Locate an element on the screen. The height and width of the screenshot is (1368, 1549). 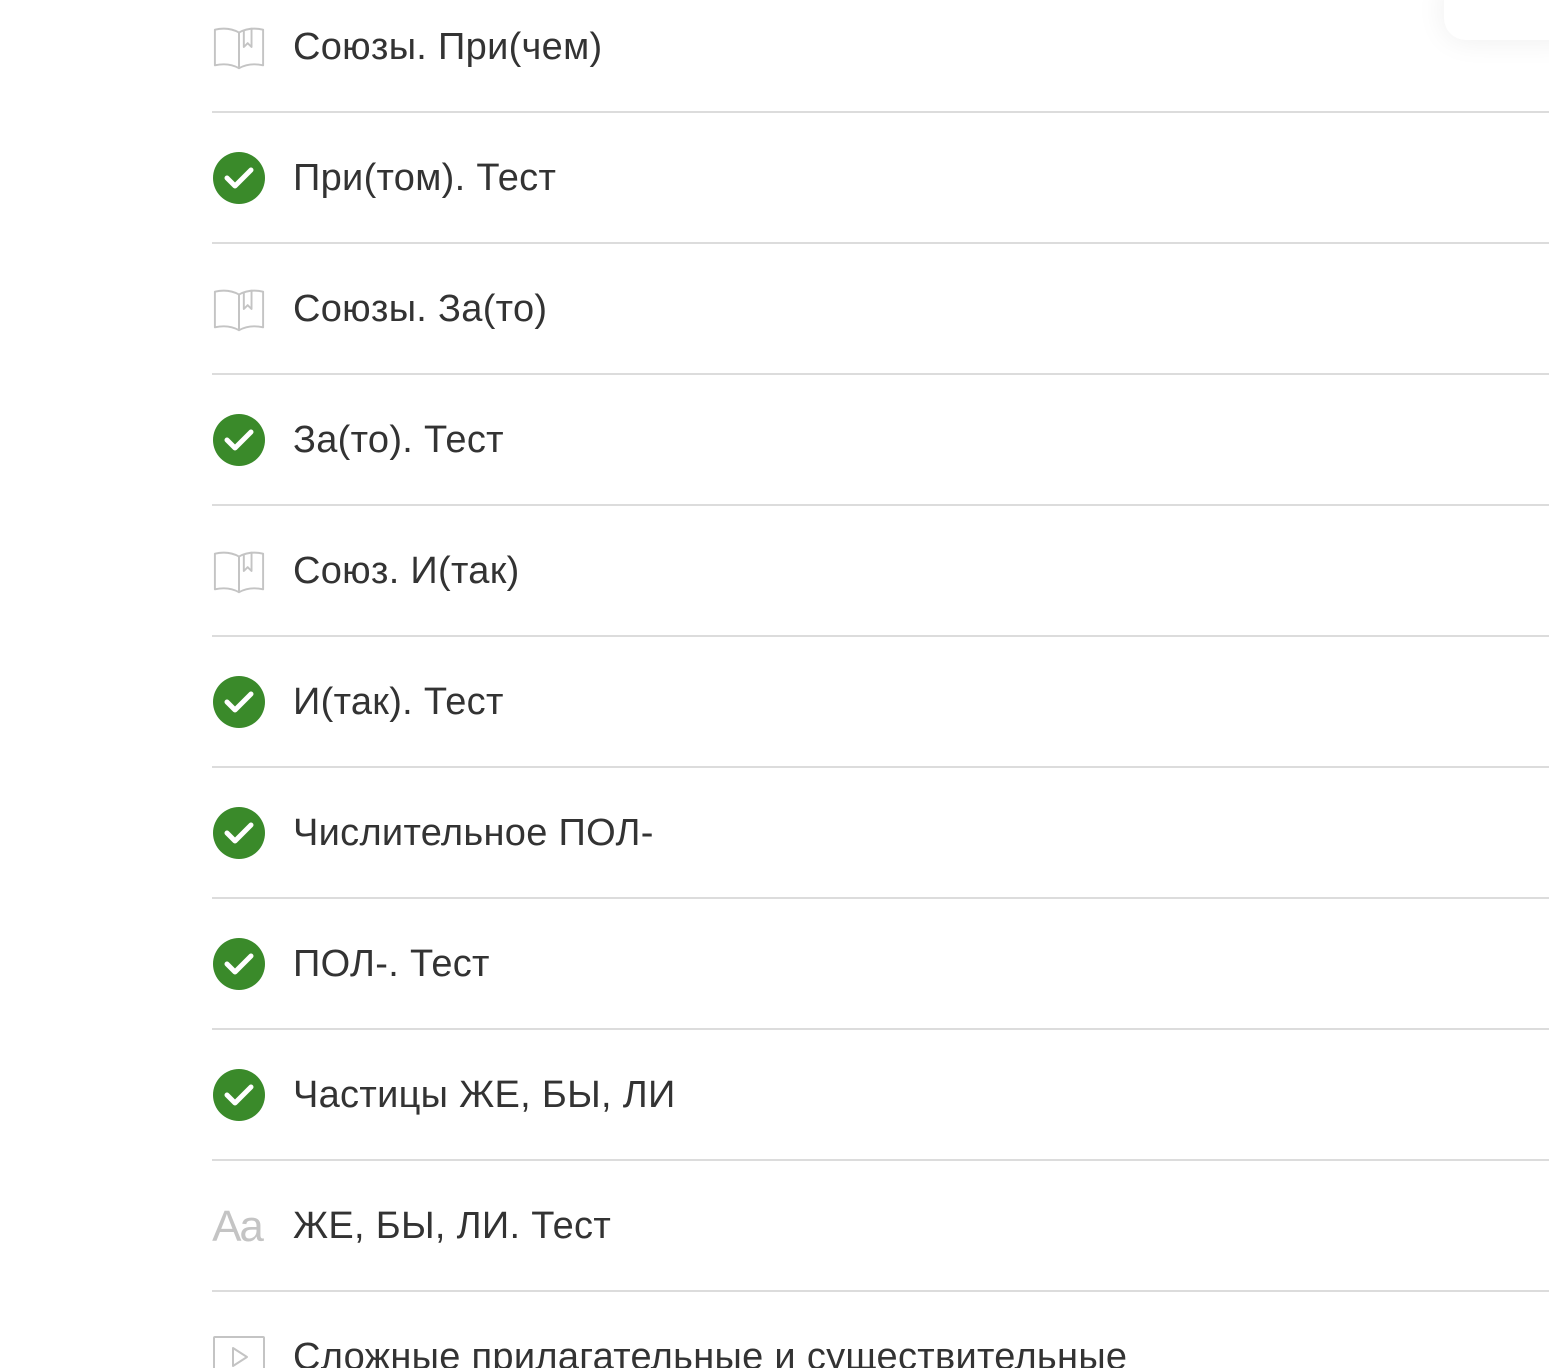
lesson-title: ПОЛ-. Тест is located at coordinates (391, 964).